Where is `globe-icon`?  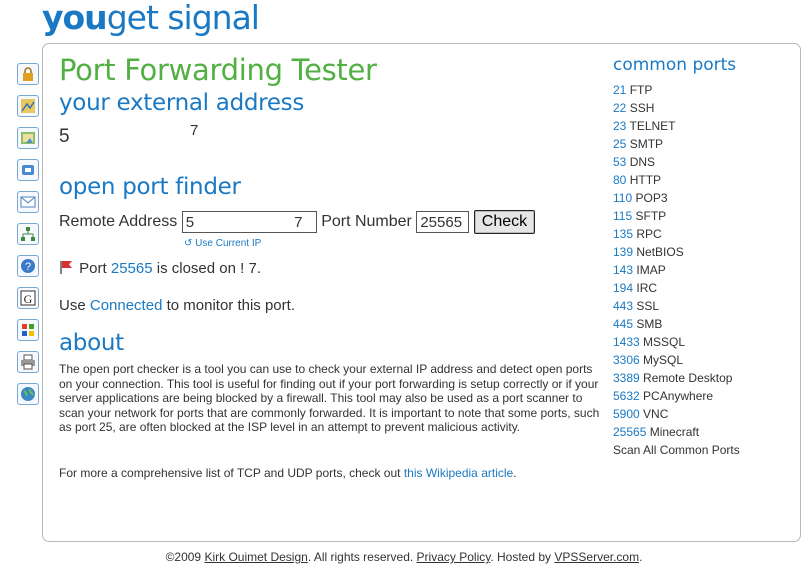
globe-icon is located at coordinates (28, 394).